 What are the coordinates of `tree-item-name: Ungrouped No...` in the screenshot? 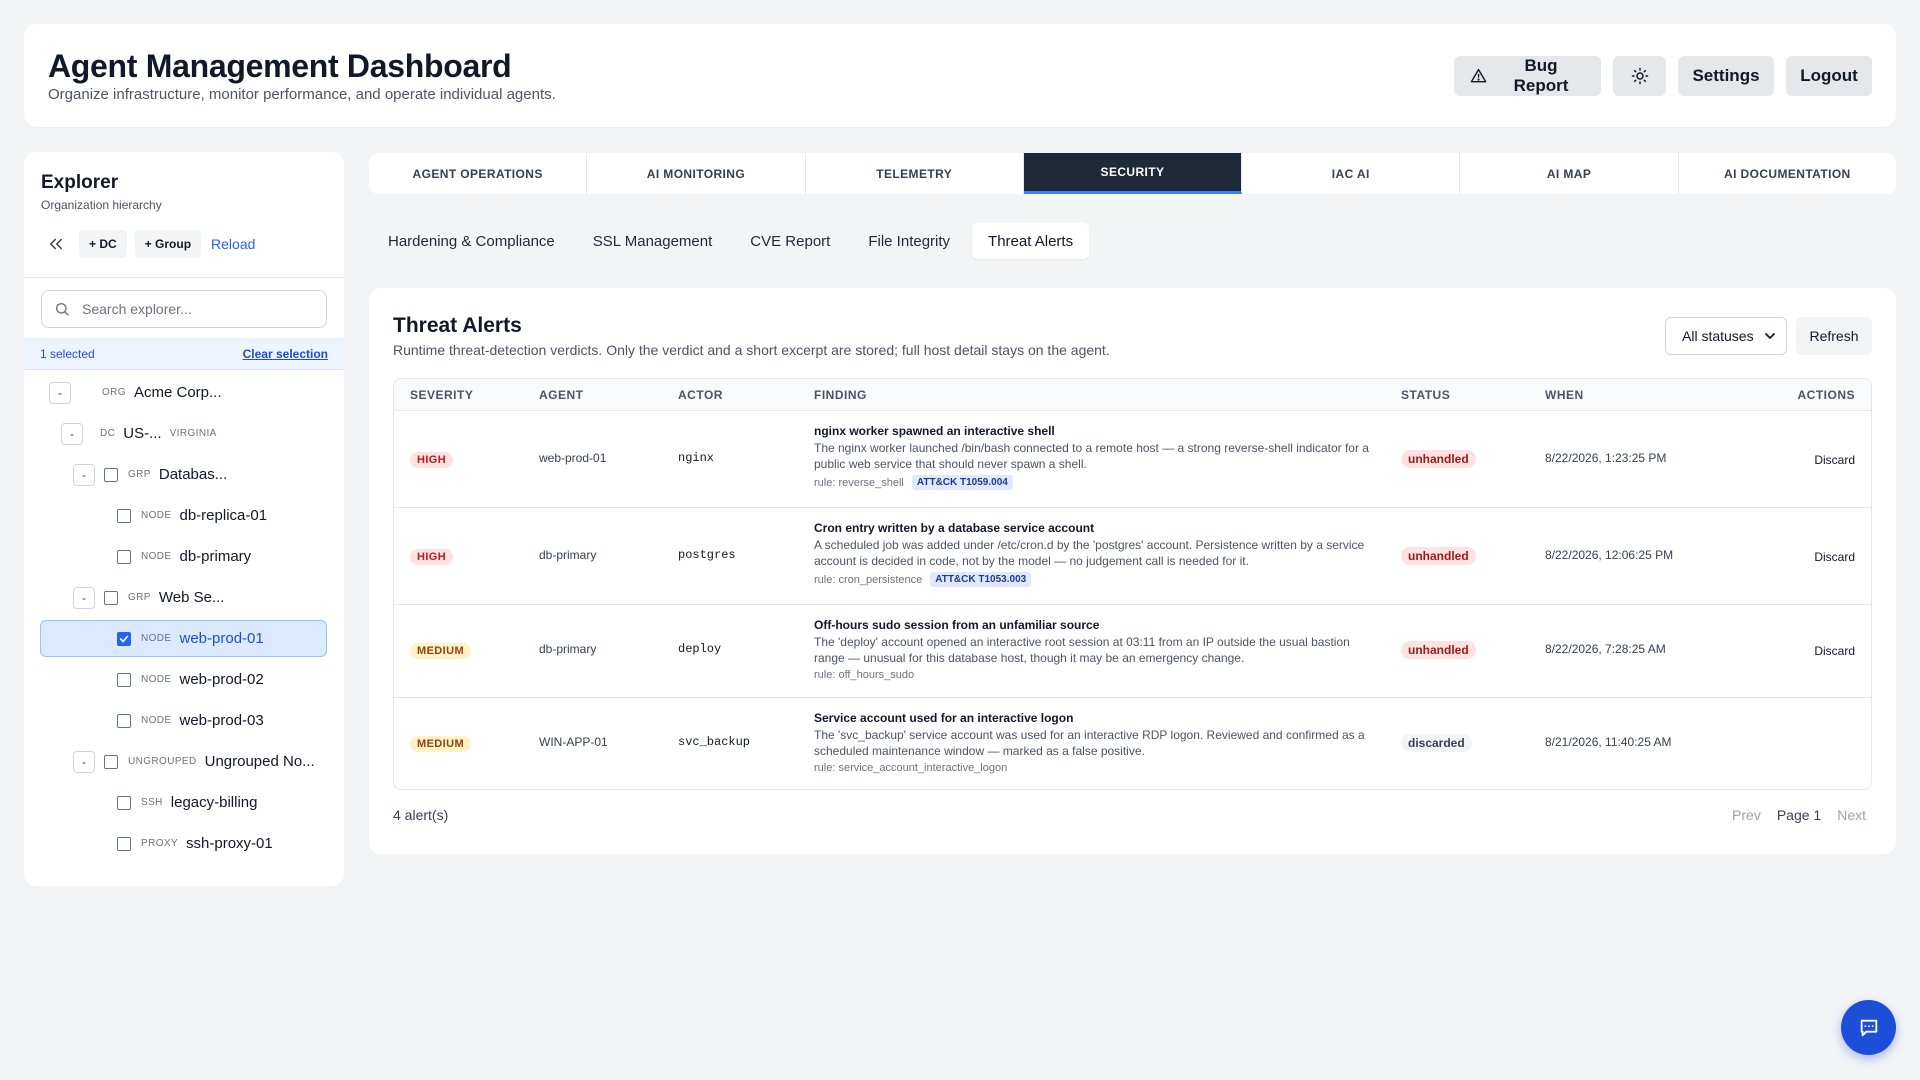 It's located at (259, 761).